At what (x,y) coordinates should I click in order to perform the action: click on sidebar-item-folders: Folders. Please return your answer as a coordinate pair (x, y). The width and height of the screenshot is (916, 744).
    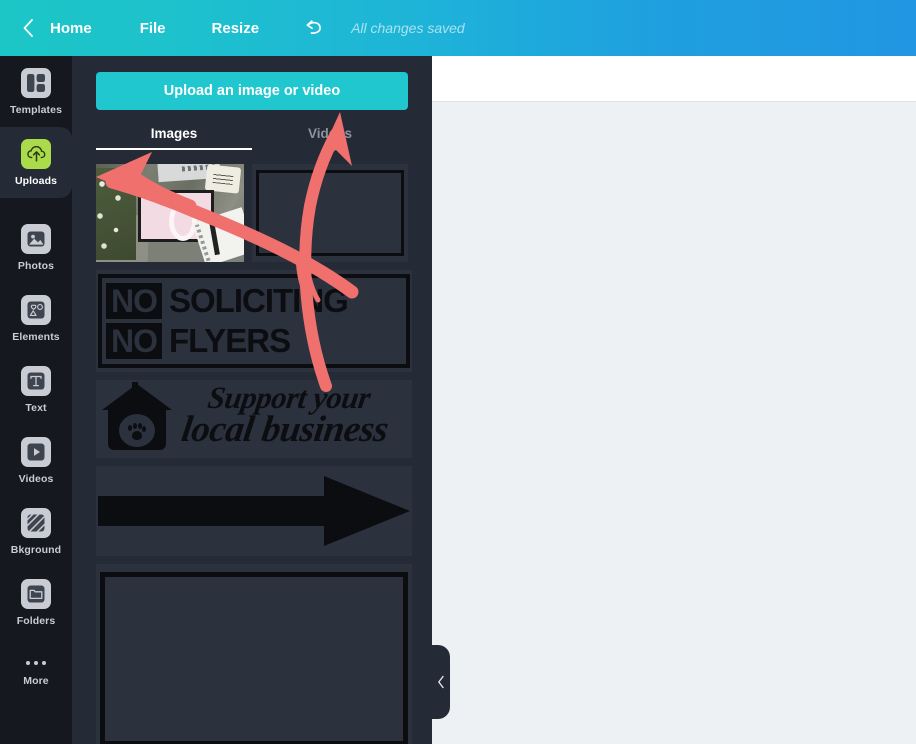
    Looking at the image, I should click on (36, 602).